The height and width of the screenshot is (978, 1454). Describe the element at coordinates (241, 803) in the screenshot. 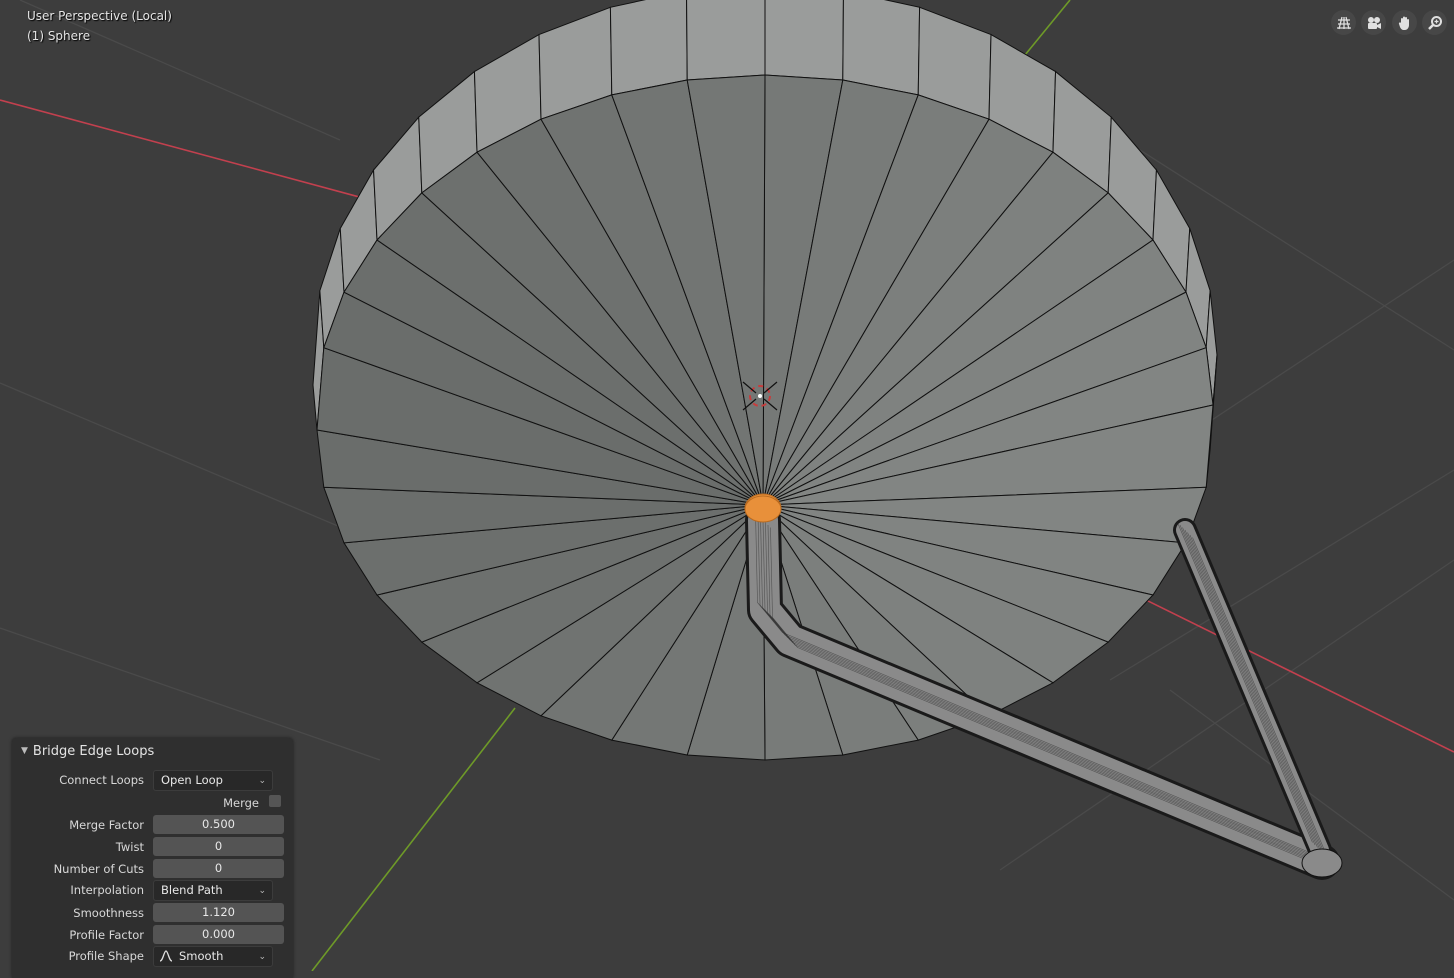

I see `merge-label: Merge` at that location.